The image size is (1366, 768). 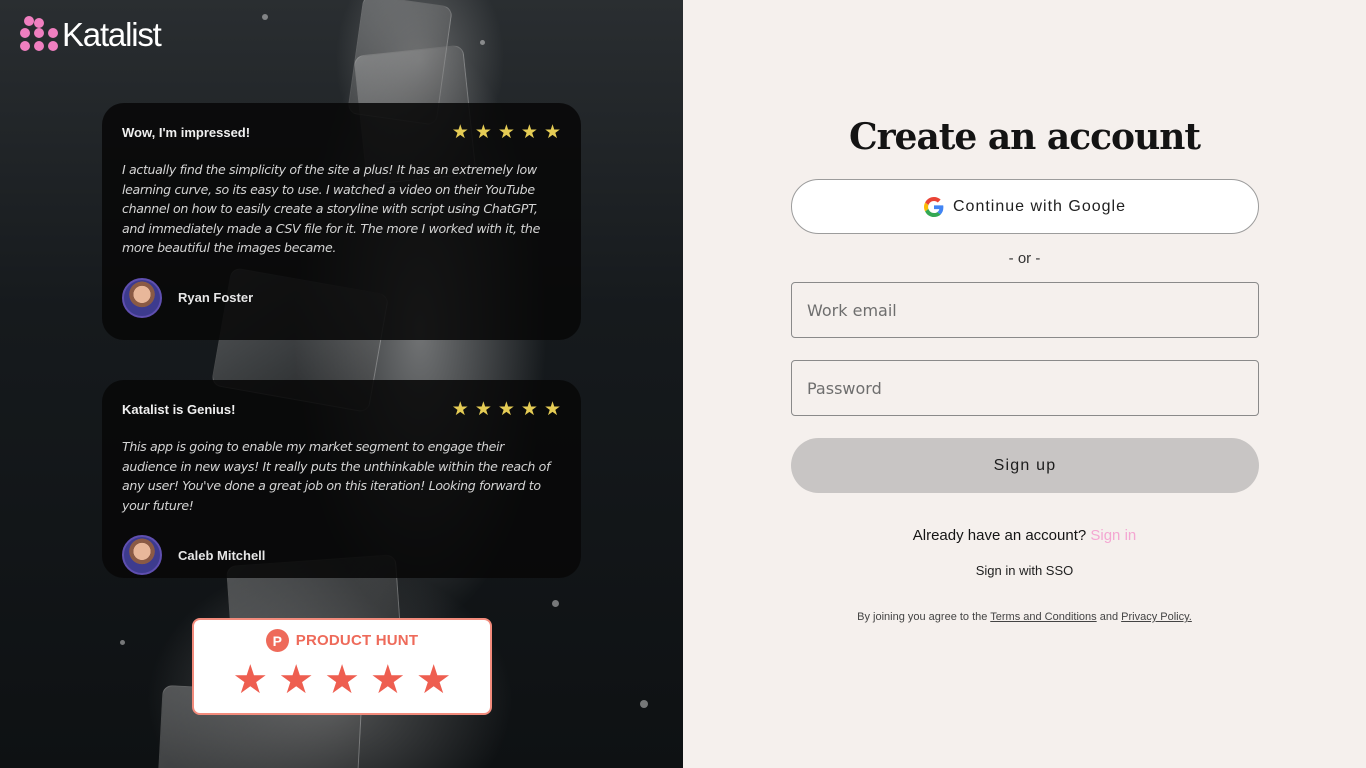 I want to click on terms-prefix: By joining you agree to the, so click(x=922, y=617).